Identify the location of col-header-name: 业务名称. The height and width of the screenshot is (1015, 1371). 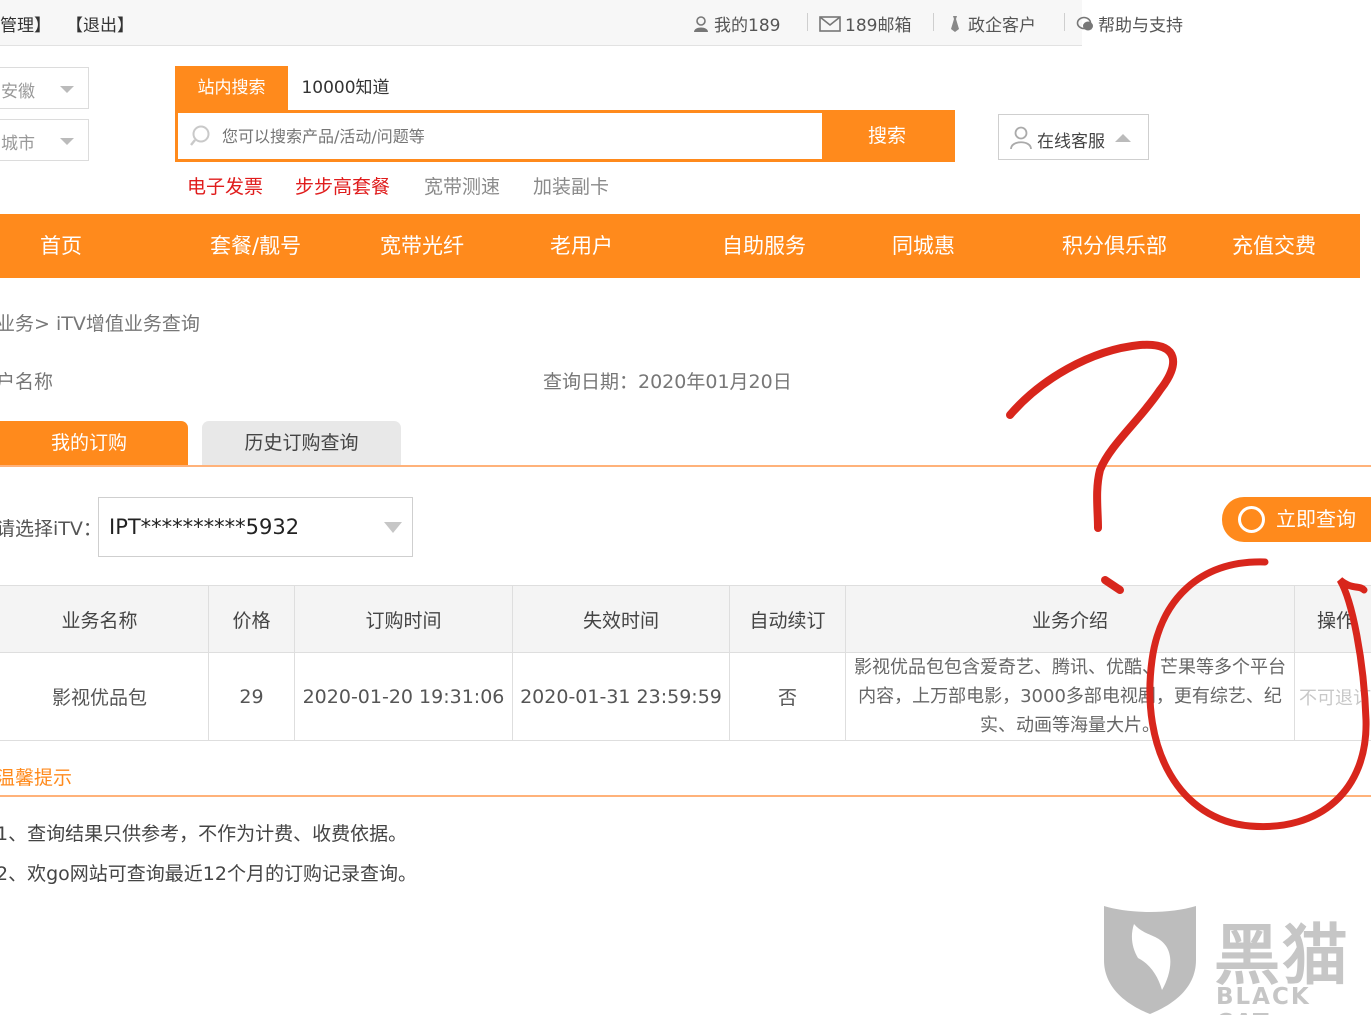
(104, 619).